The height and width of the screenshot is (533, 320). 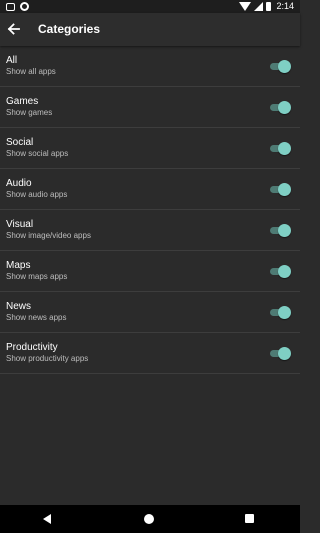 I want to click on status-time: 2:14, so click(x=285, y=6).